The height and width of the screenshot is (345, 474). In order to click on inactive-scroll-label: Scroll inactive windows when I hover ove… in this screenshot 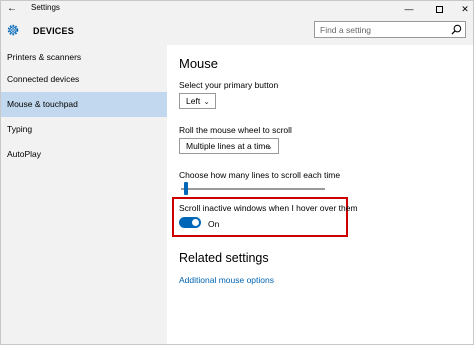, I will do `click(268, 208)`.